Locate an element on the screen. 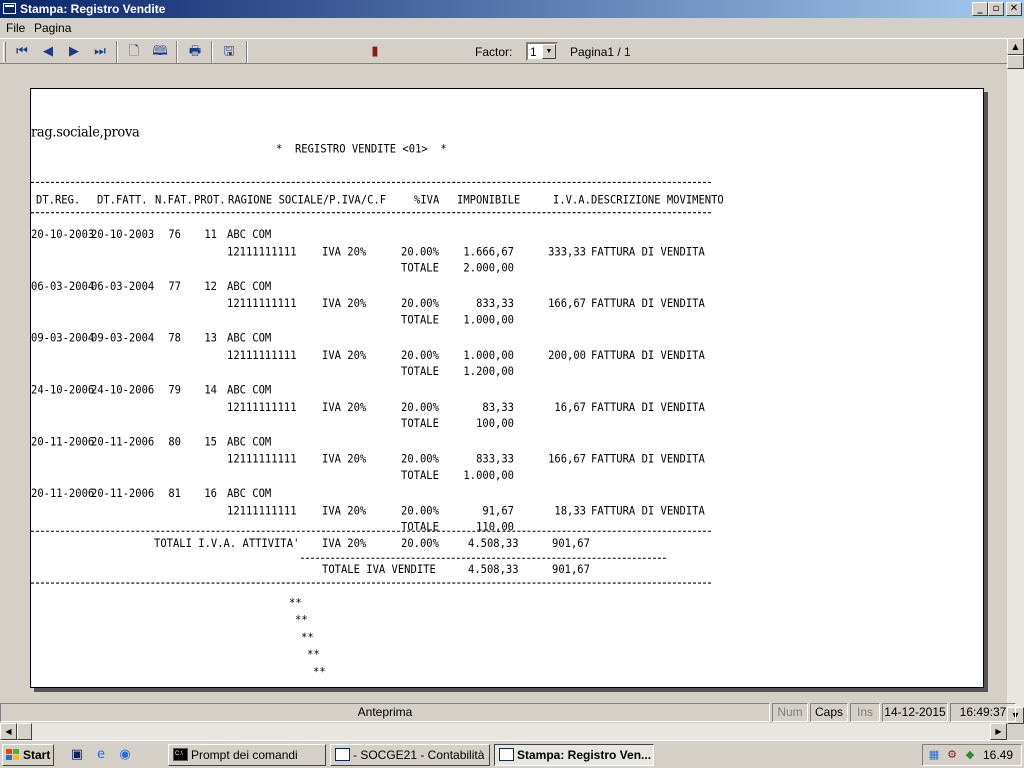 The image size is (1024, 768). header-iva: I.V.A. is located at coordinates (572, 200).